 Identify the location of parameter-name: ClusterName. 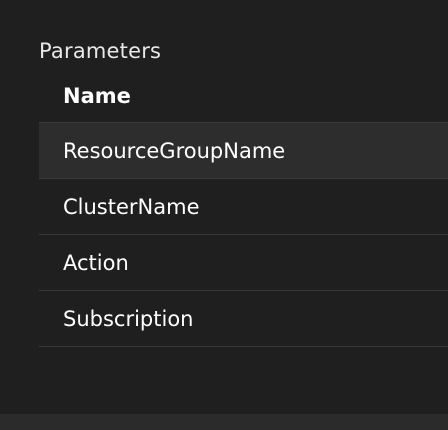
(131, 206).